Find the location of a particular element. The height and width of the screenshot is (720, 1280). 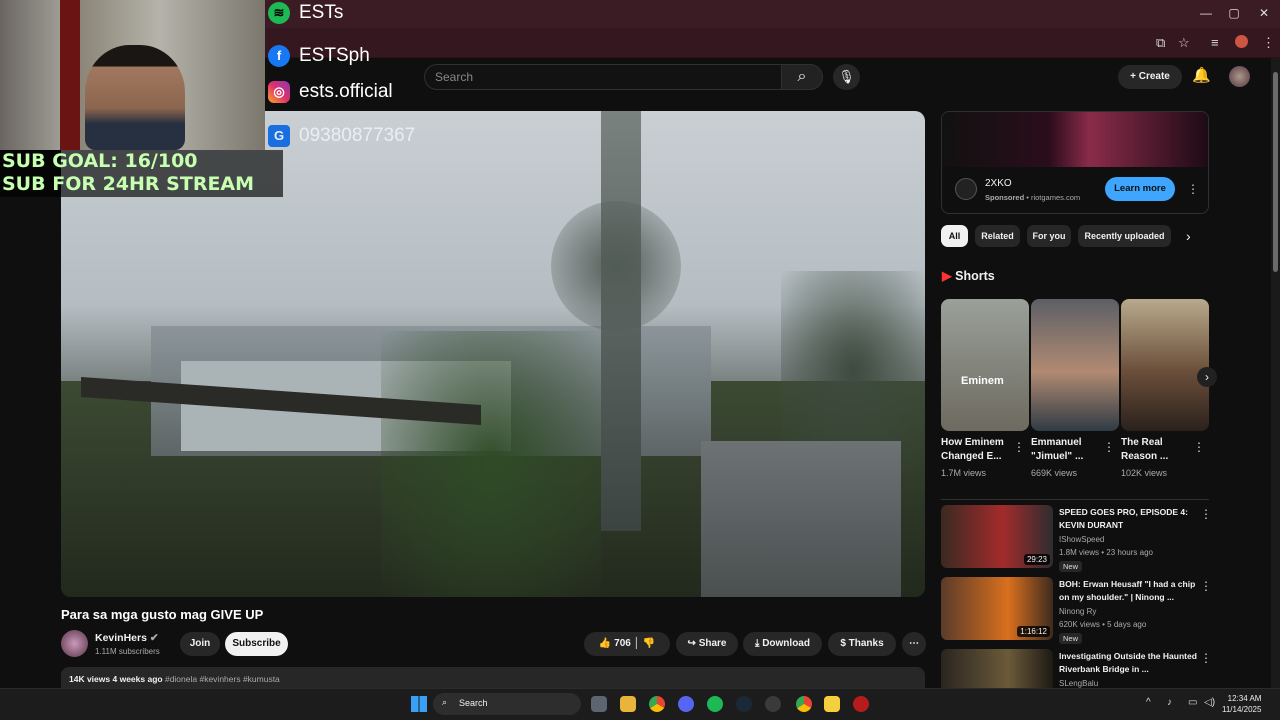

chevron-right-icon: › is located at coordinates (1188, 236).